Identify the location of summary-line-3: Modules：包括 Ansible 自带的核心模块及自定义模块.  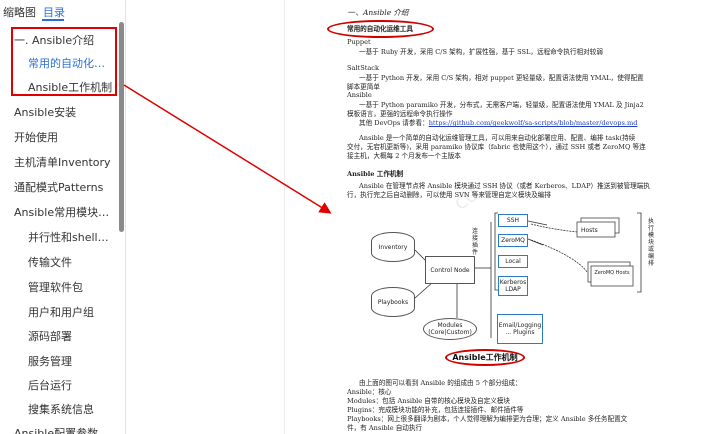
(429, 401).